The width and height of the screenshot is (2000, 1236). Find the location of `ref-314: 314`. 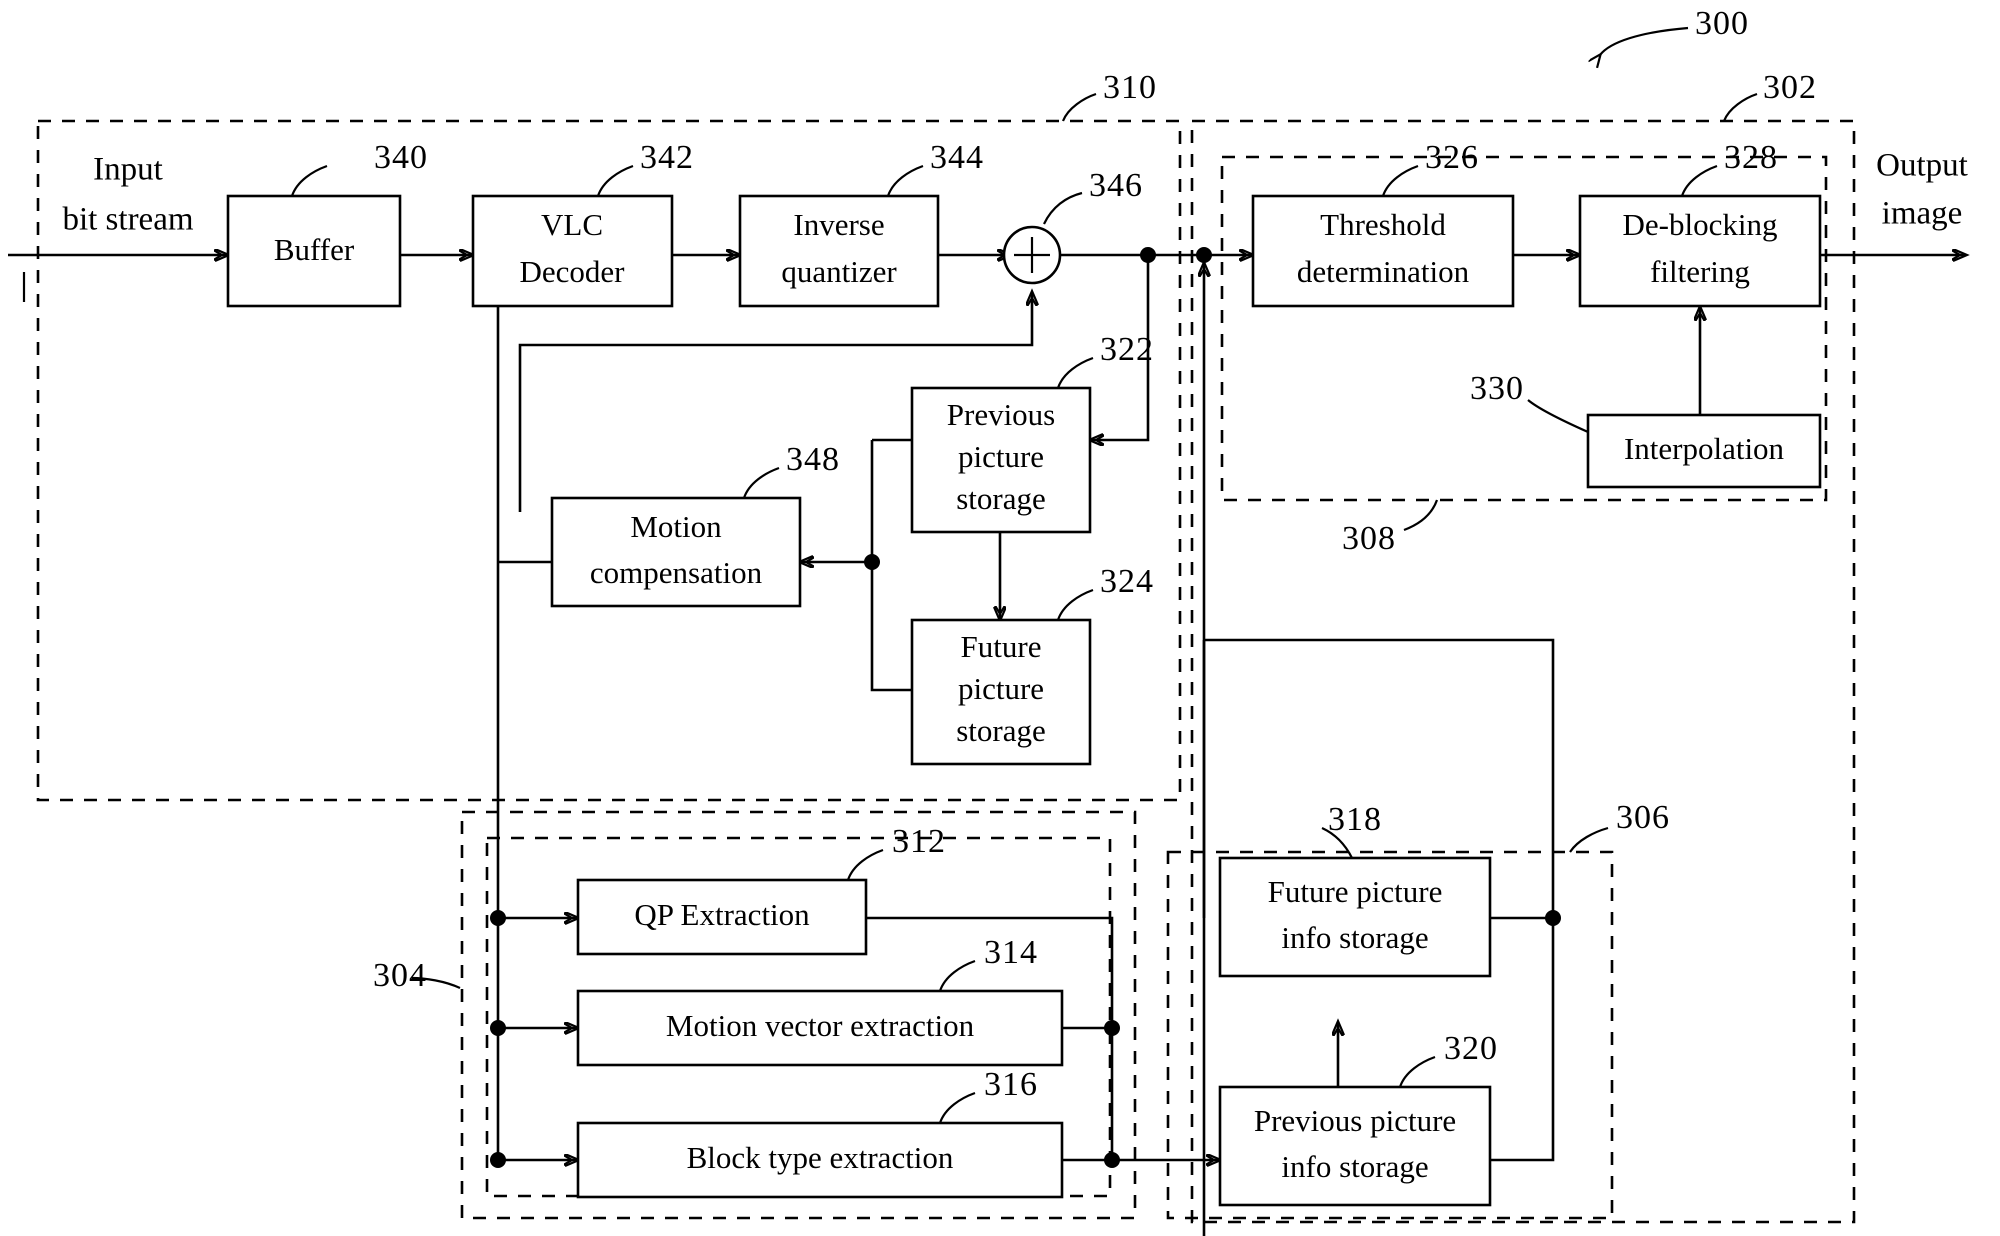

ref-314: 314 is located at coordinates (1011, 952).